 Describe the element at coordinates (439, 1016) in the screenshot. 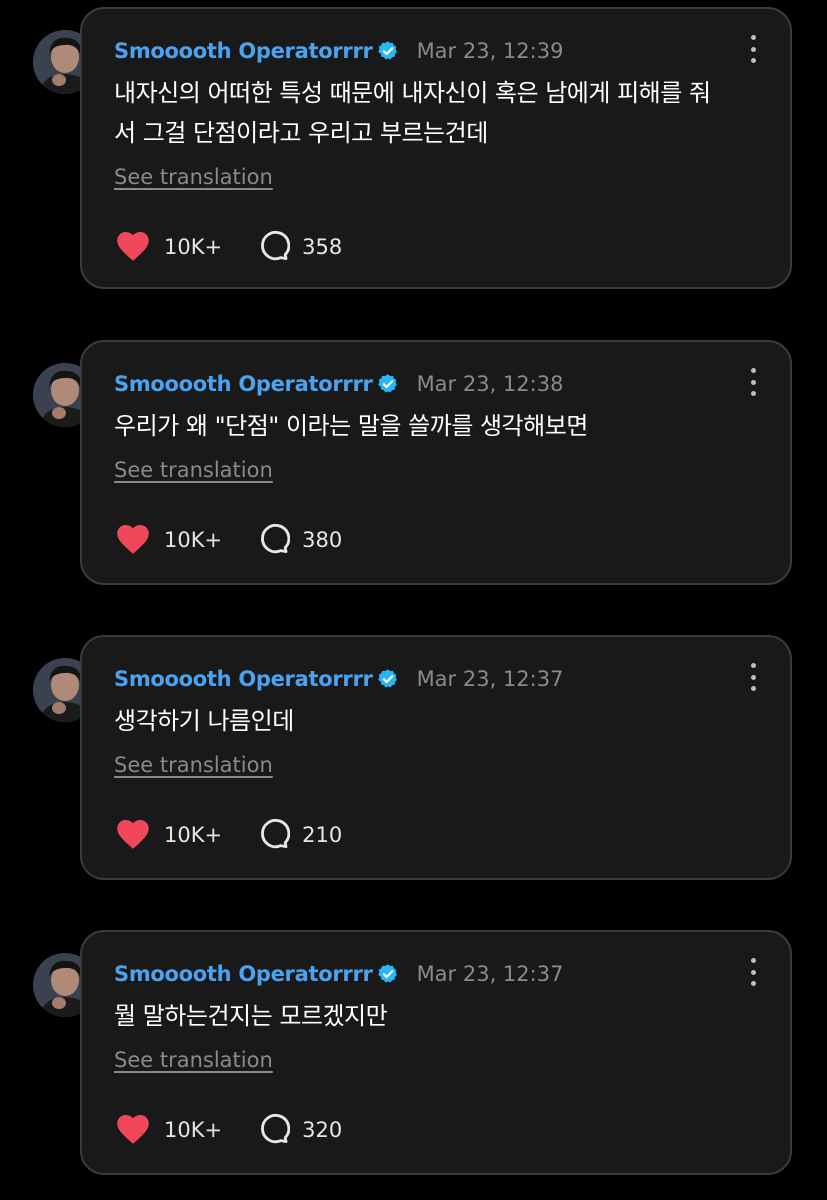

I see `post-text: 뭘 말하는건지는 모르겠지만` at that location.